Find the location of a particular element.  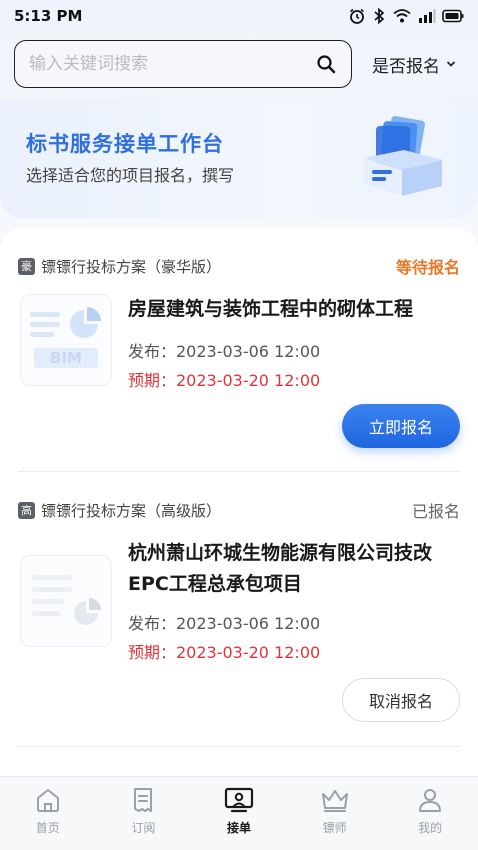

alarm-icon is located at coordinates (357, 16).